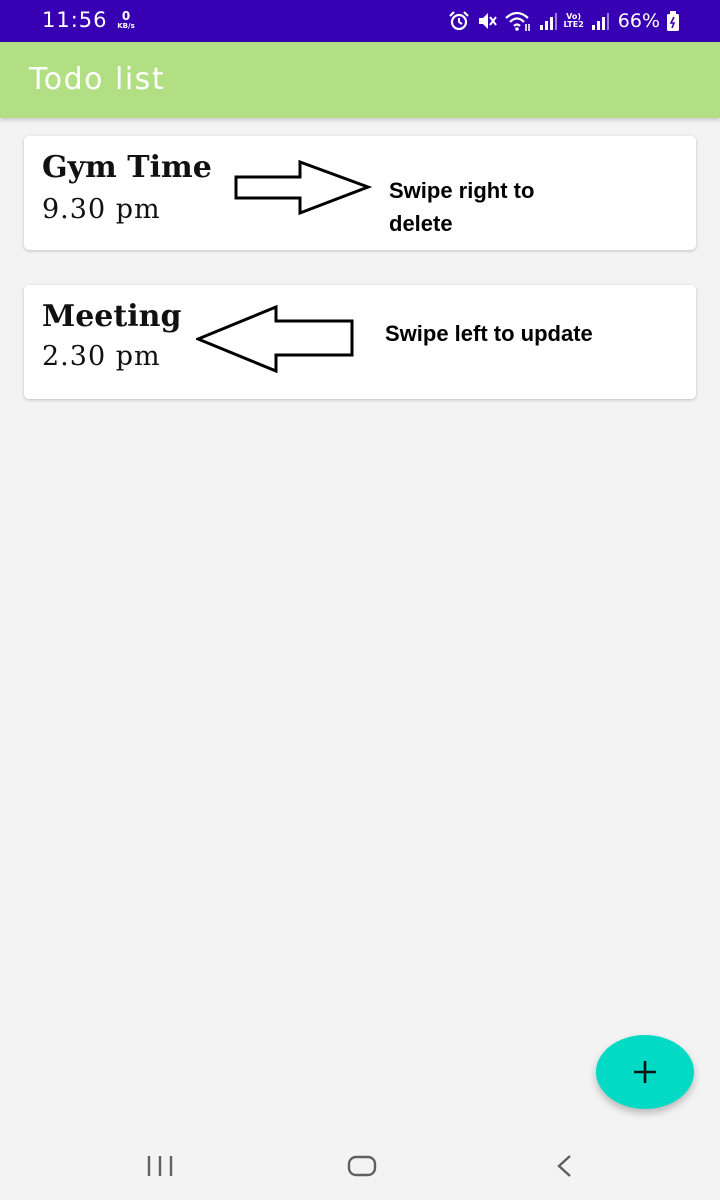  I want to click on network-speed-value: 0, so click(126, 16).